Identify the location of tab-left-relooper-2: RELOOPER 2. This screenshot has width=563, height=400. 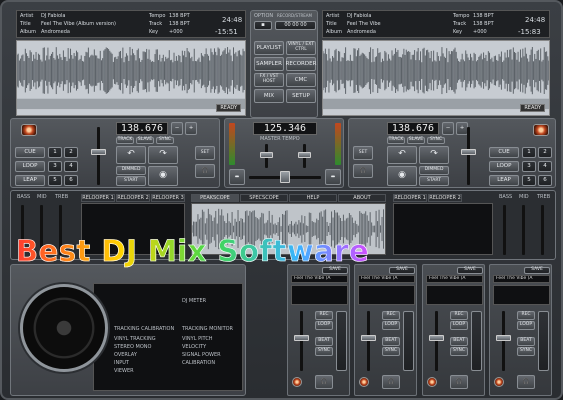
(133, 198).